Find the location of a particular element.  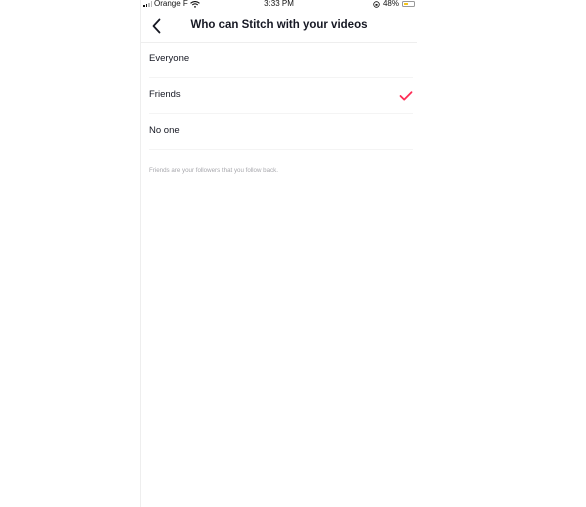

divider is located at coordinates (281, 149).